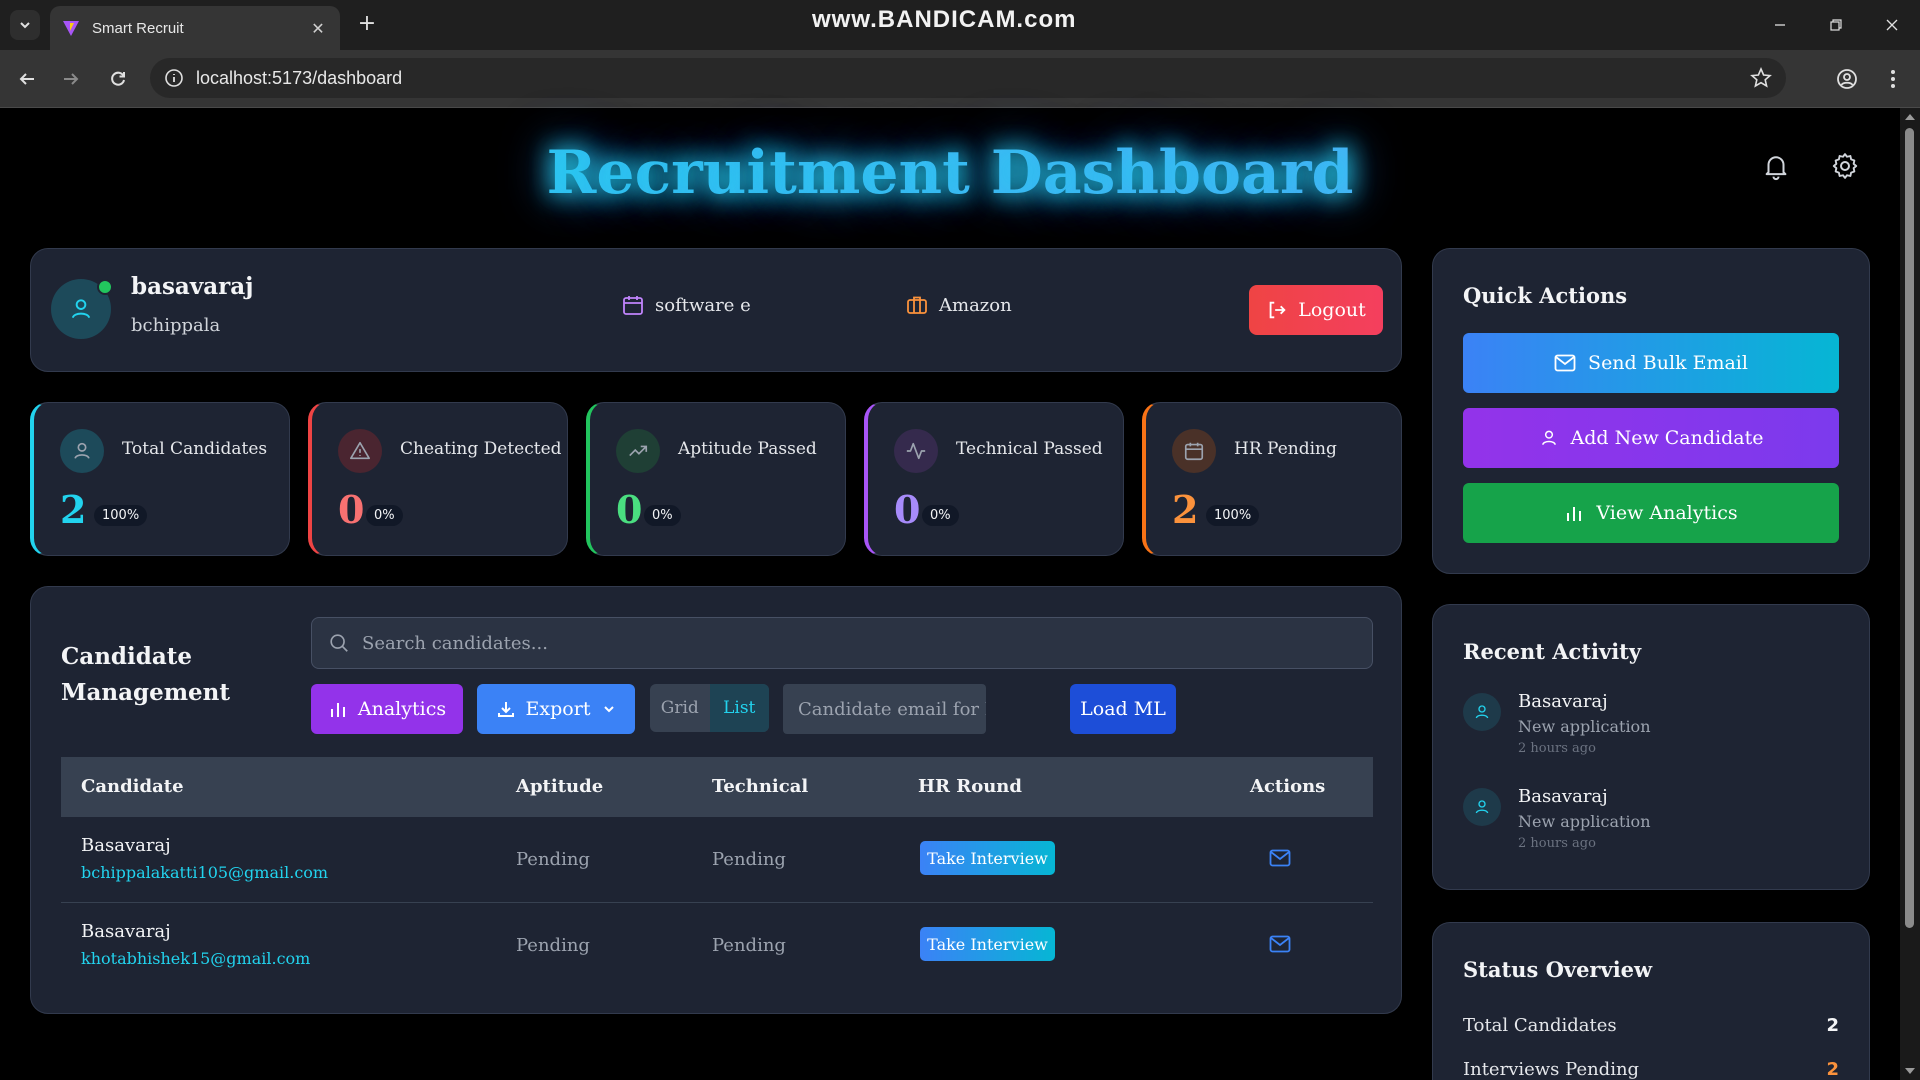 The image size is (1920, 1080). I want to click on minimize-icon, so click(1780, 25).